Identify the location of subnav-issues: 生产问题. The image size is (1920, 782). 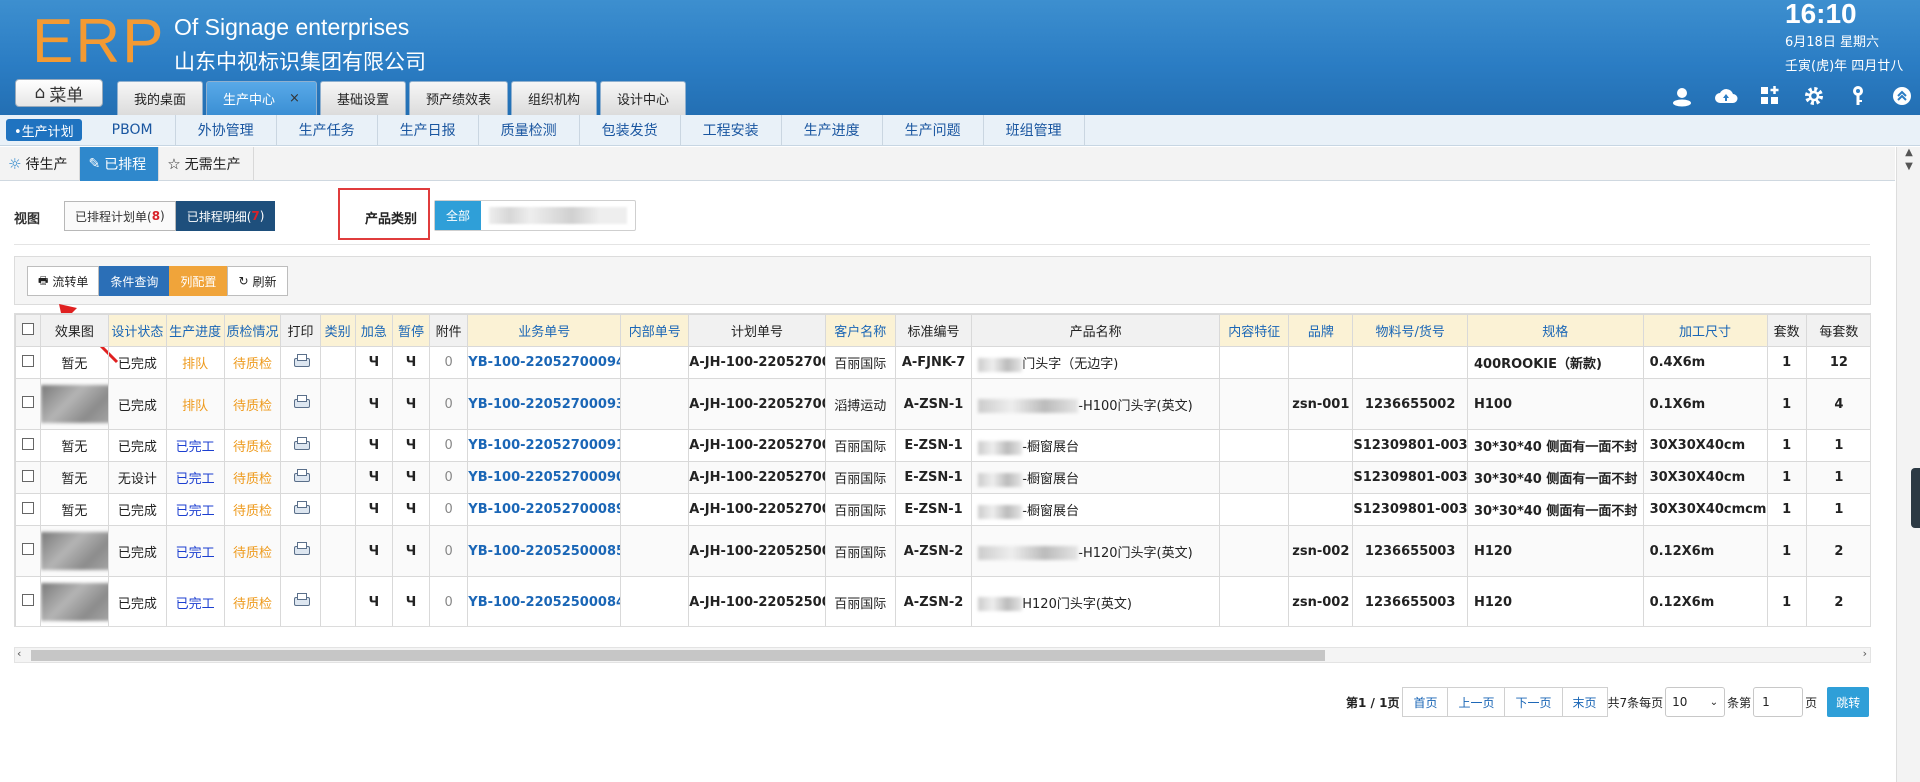
(933, 130).